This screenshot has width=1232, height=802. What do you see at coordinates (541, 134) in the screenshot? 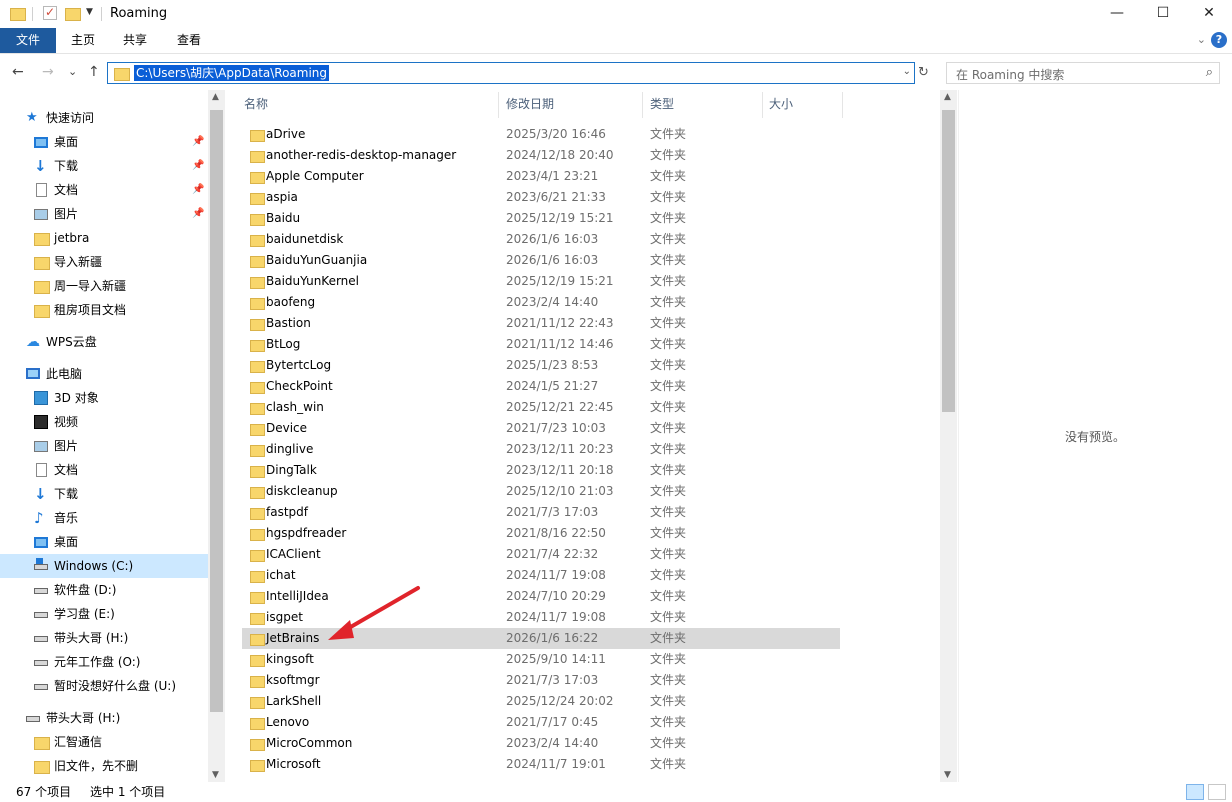
I see `file-row: aDrive 2025/3/20 16:46 文件夹` at bounding box center [541, 134].